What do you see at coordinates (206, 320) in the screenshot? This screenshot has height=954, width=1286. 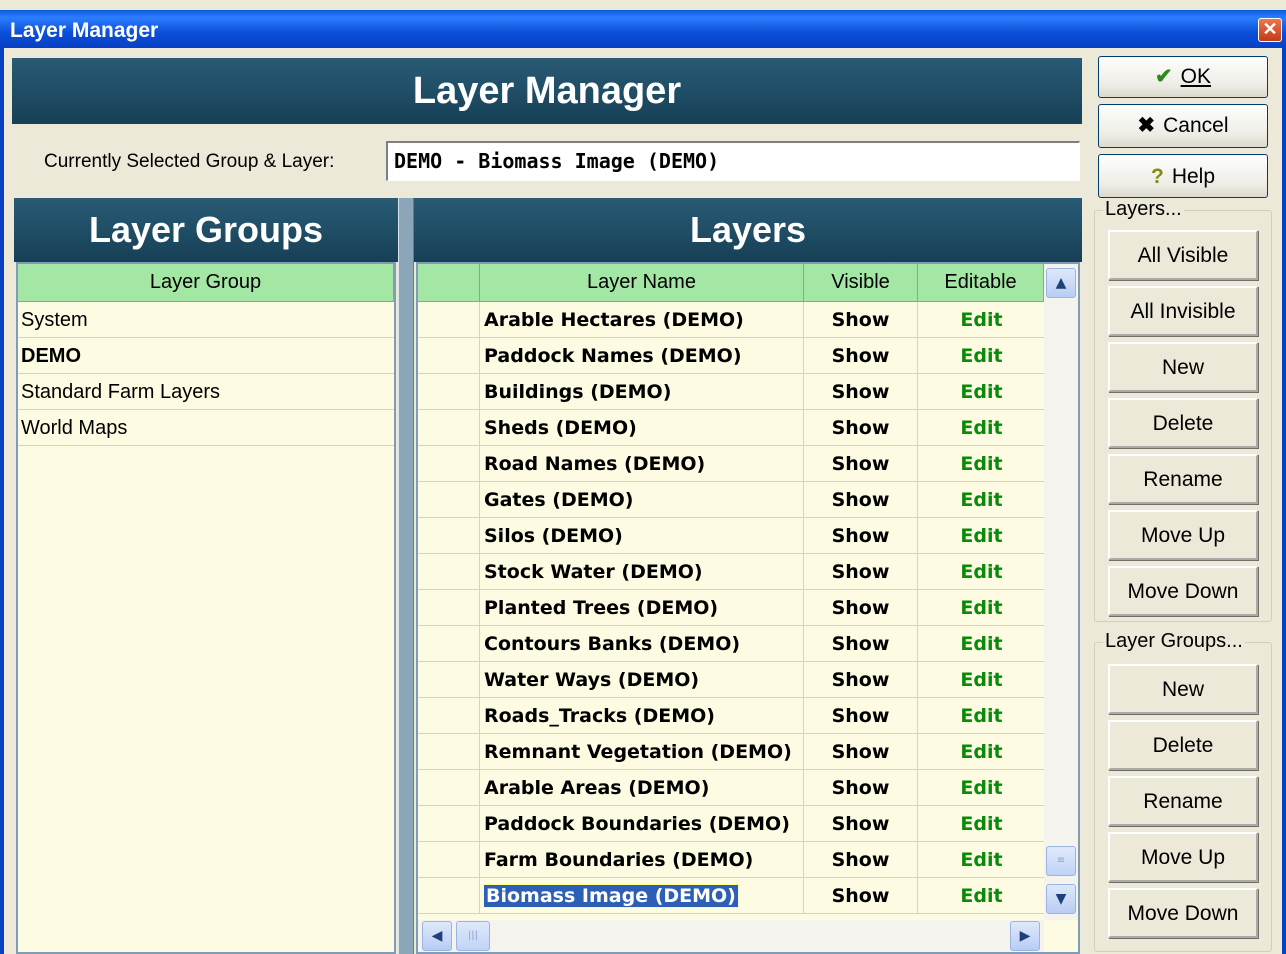 I see `group-row: System` at bounding box center [206, 320].